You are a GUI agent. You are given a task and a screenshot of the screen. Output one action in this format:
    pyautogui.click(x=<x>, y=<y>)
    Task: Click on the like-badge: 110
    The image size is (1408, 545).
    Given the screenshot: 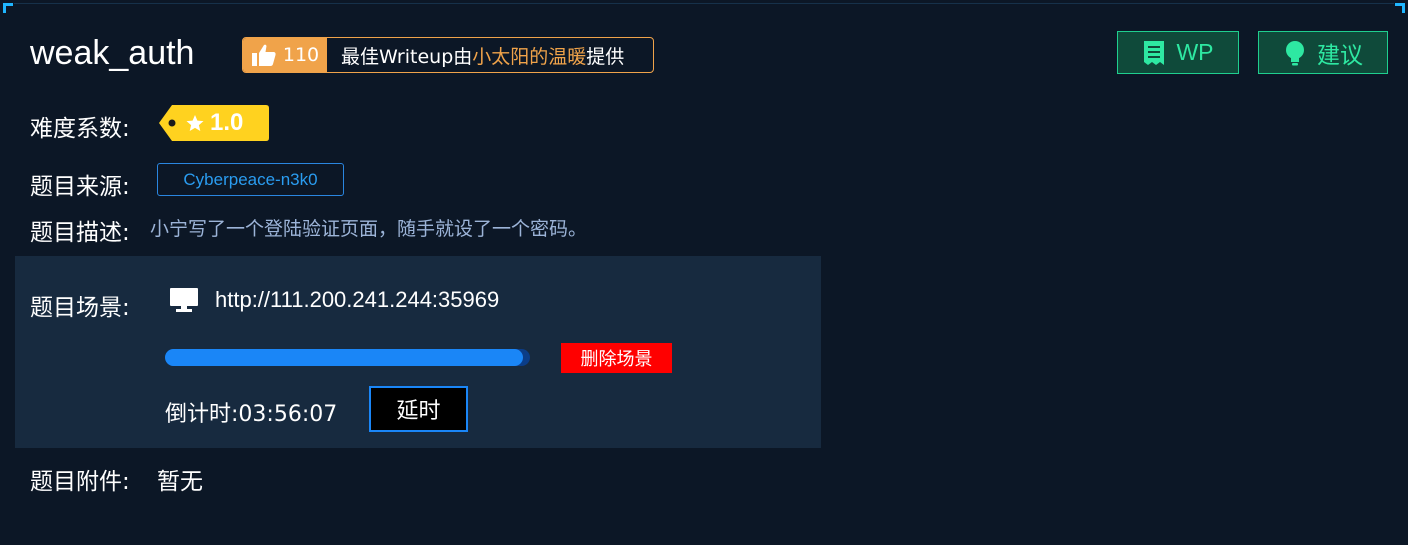 What is the action you would take?
    pyautogui.click(x=285, y=55)
    